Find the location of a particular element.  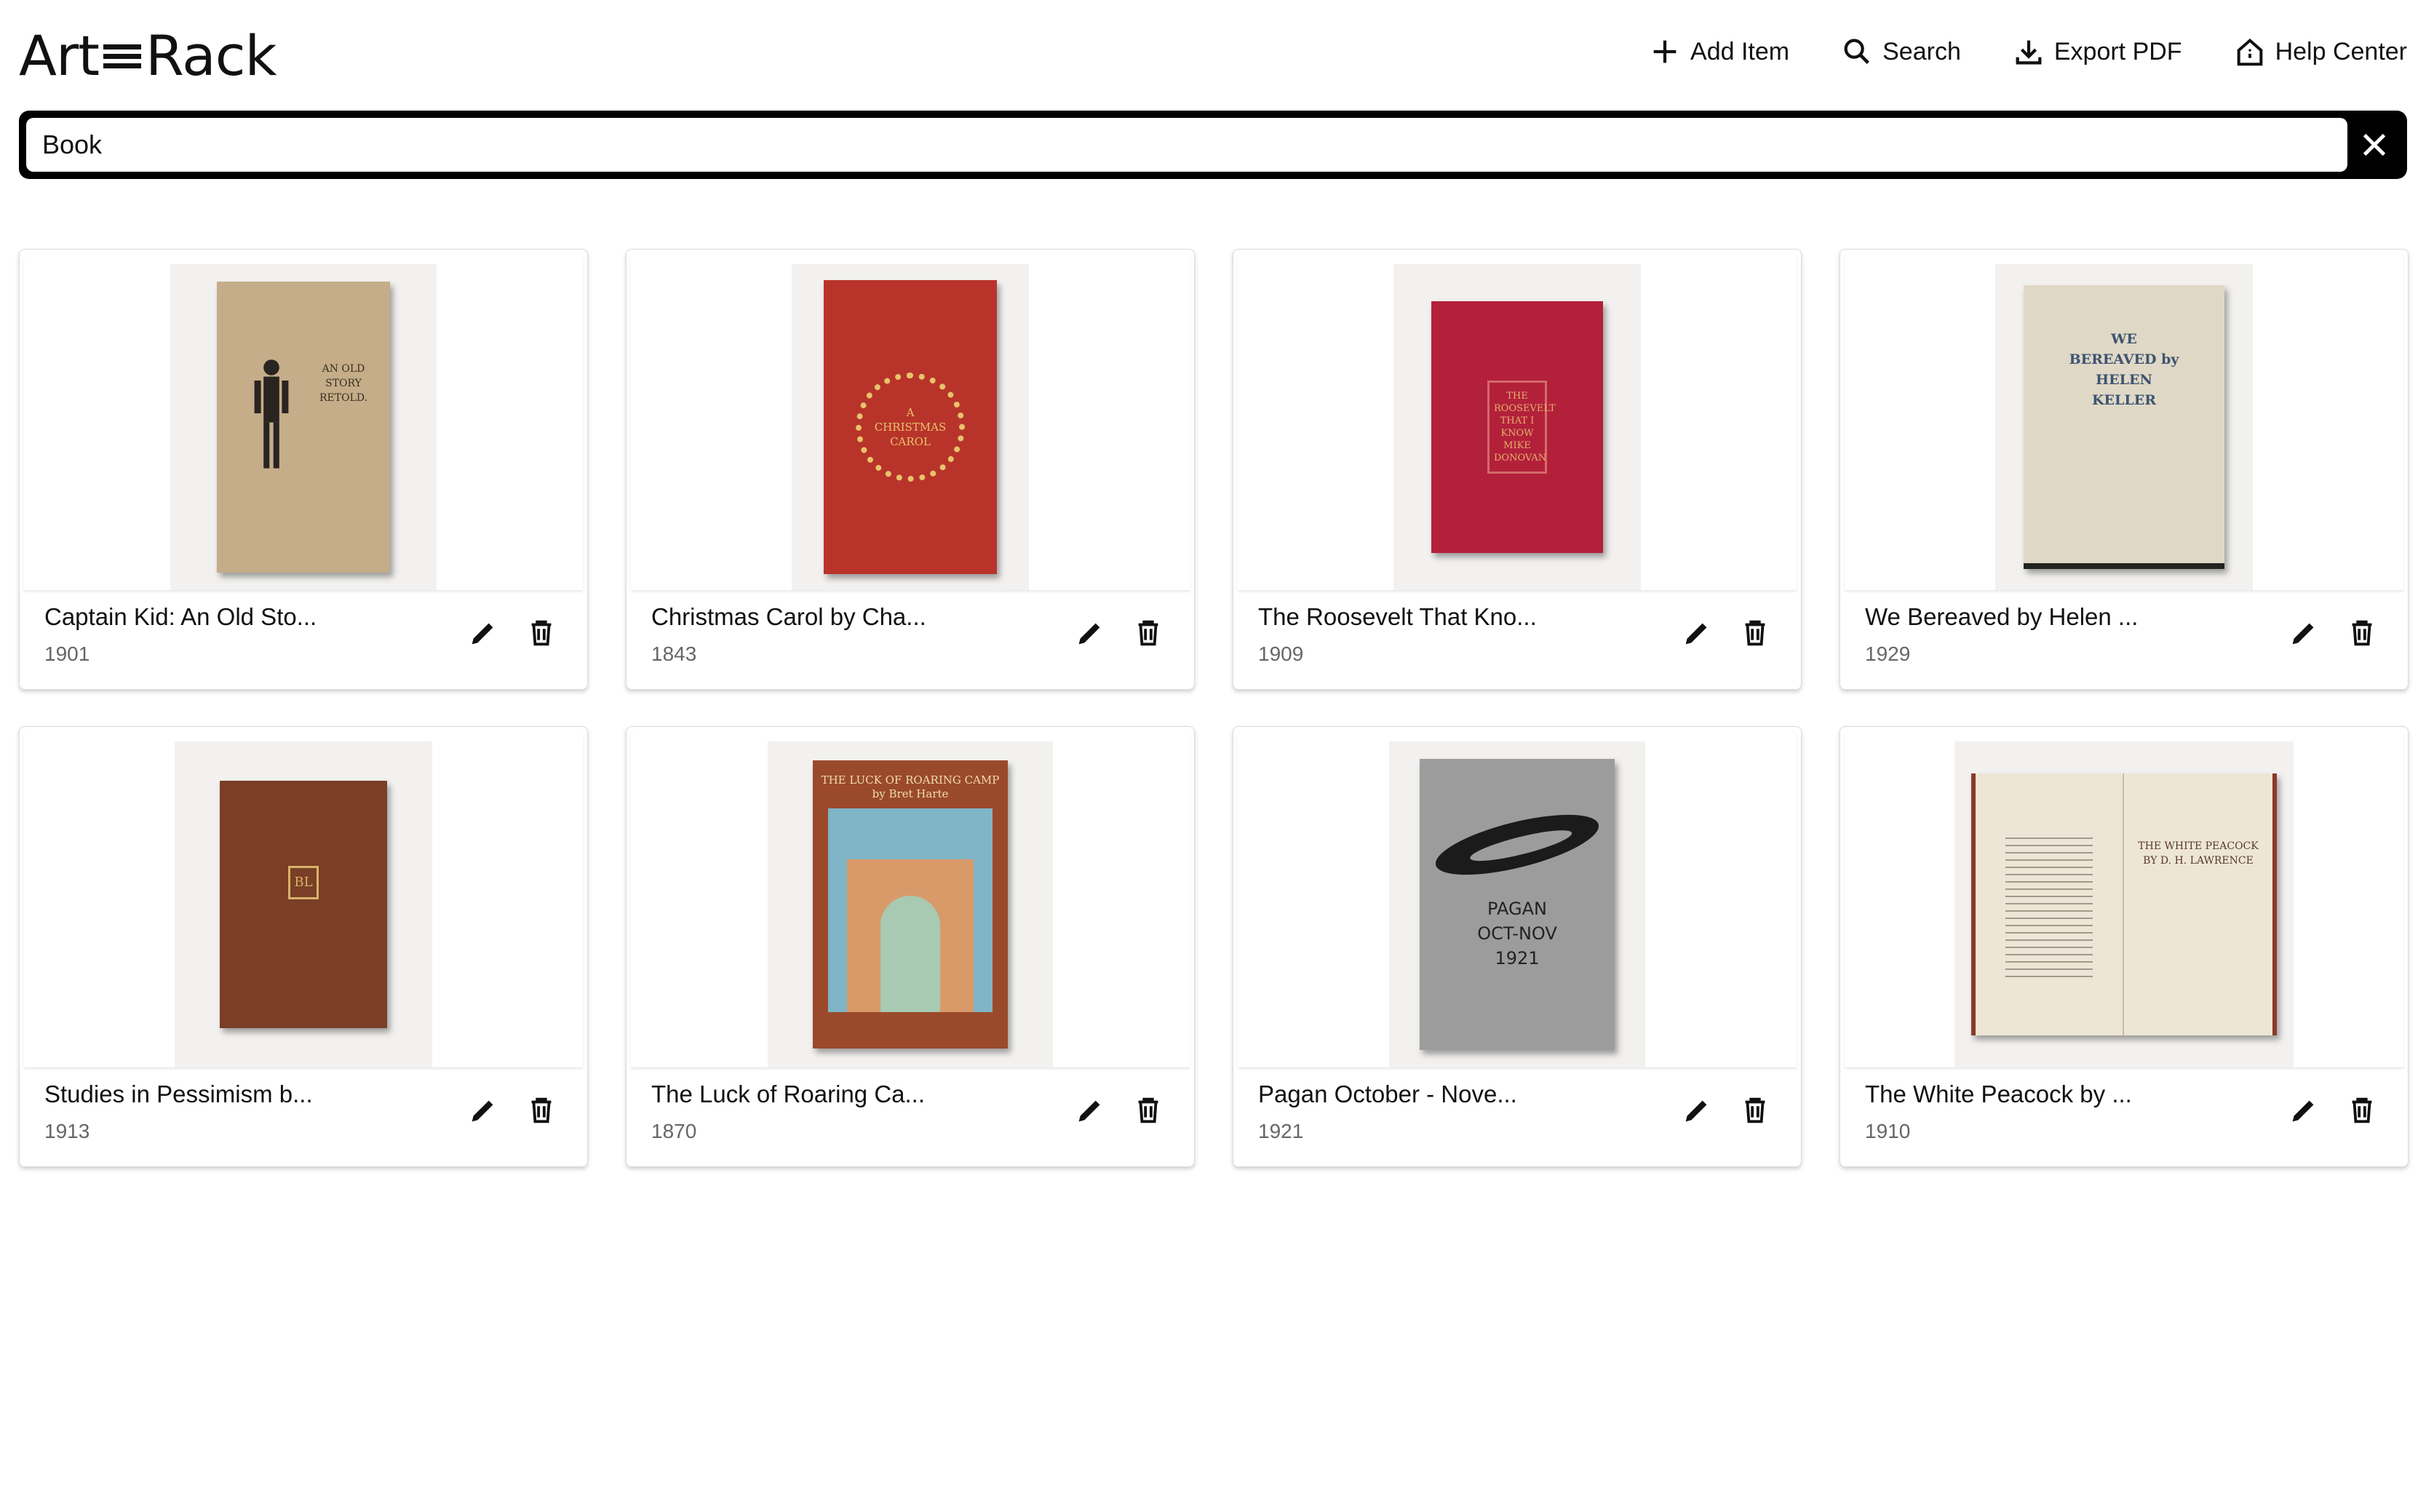

menu-lines-icon is located at coordinates (122, 56).